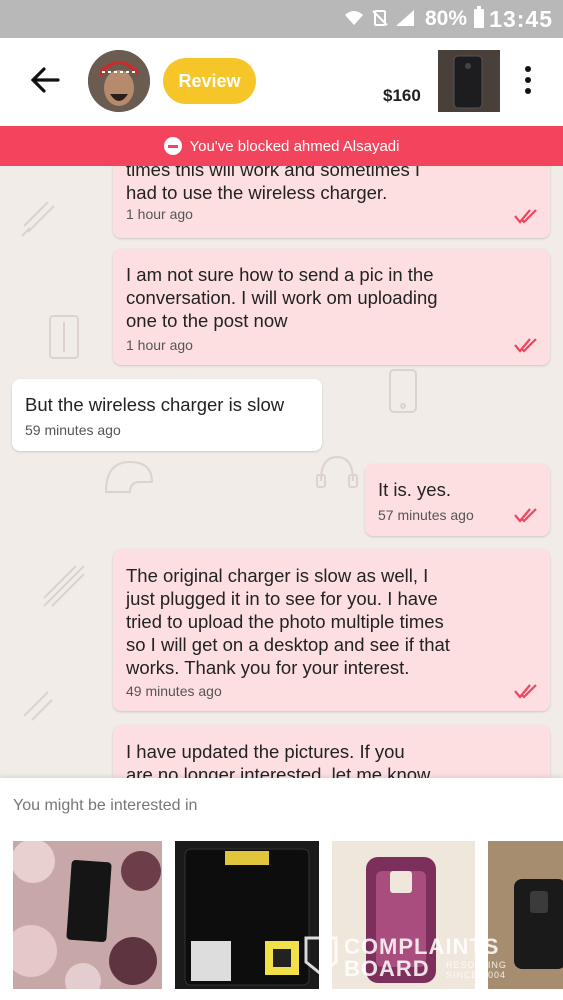  I want to click on watermark-text: BOARD, so click(387, 968).